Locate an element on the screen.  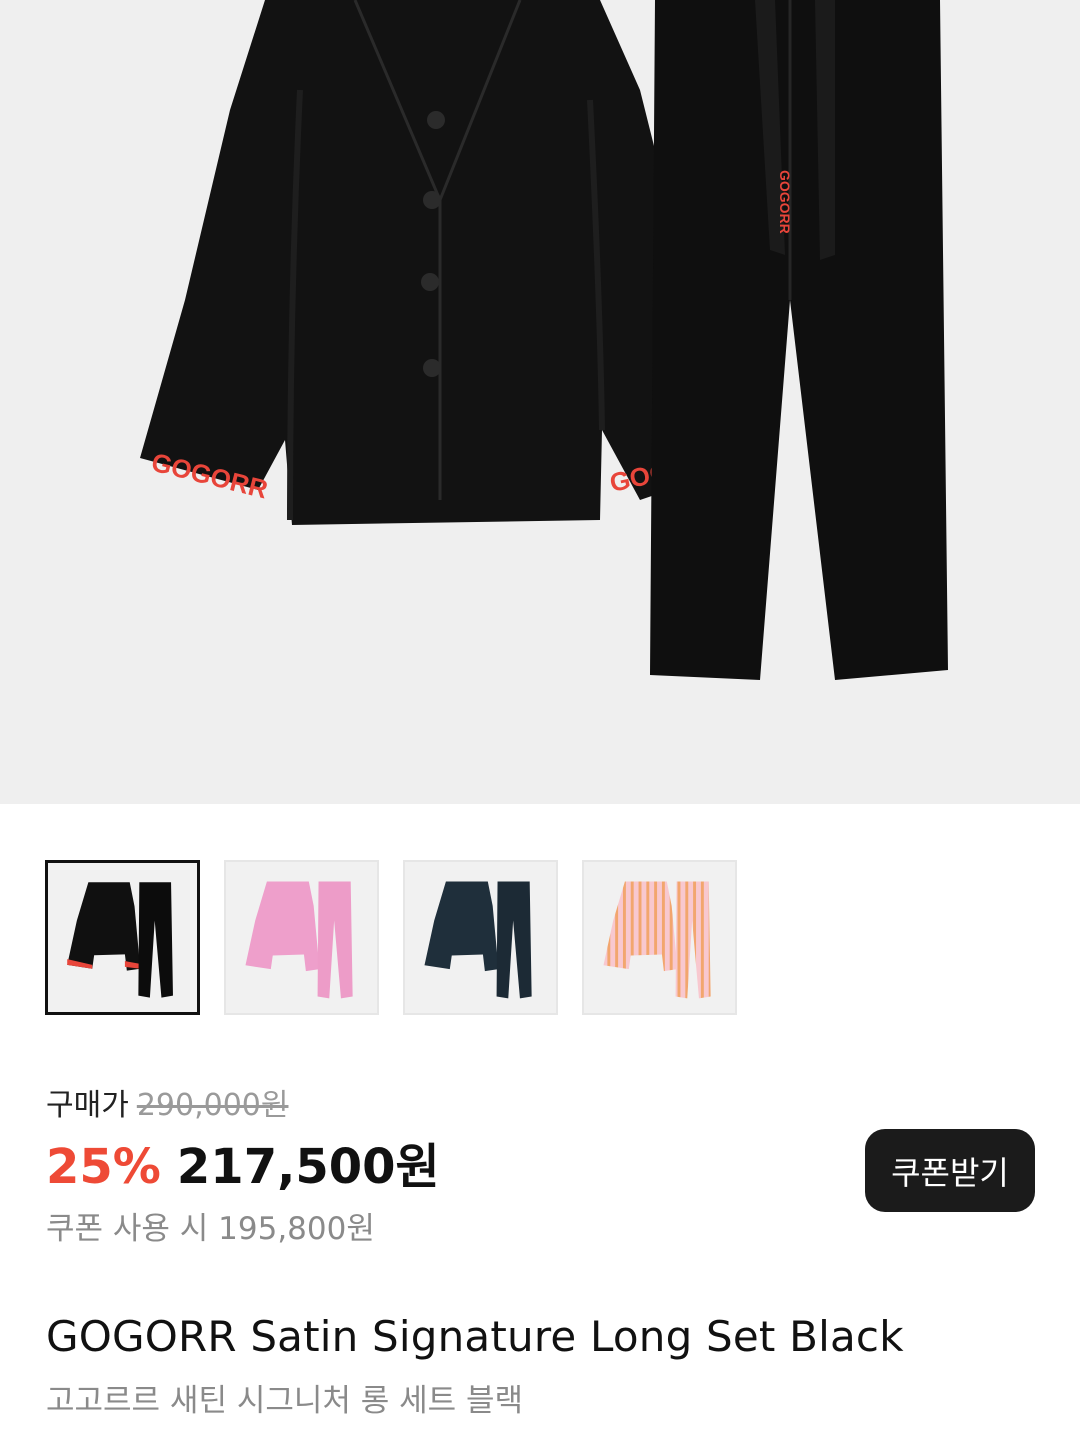
price-label-row: 구매가 290,000원 is located at coordinates (243, 1106).